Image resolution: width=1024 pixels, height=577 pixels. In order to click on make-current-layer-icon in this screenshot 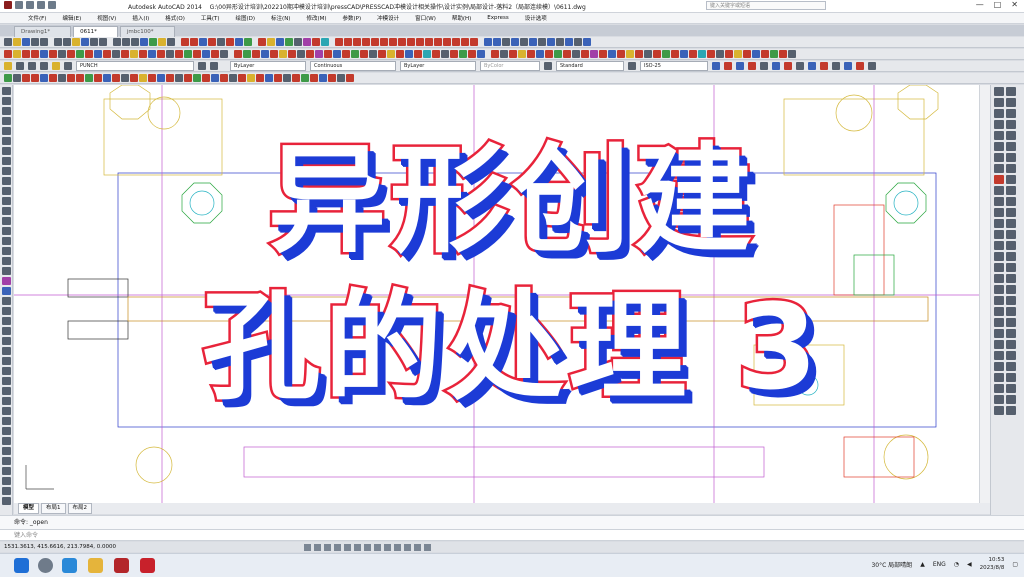, I will do `click(202, 66)`.